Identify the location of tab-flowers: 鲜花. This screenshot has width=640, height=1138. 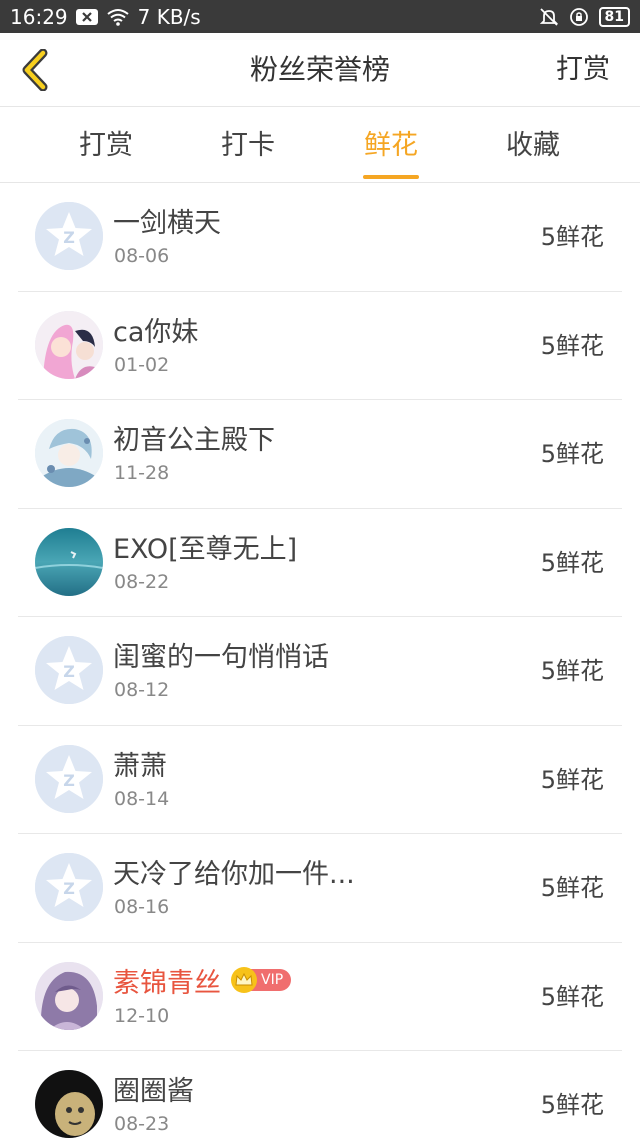
(391, 145).